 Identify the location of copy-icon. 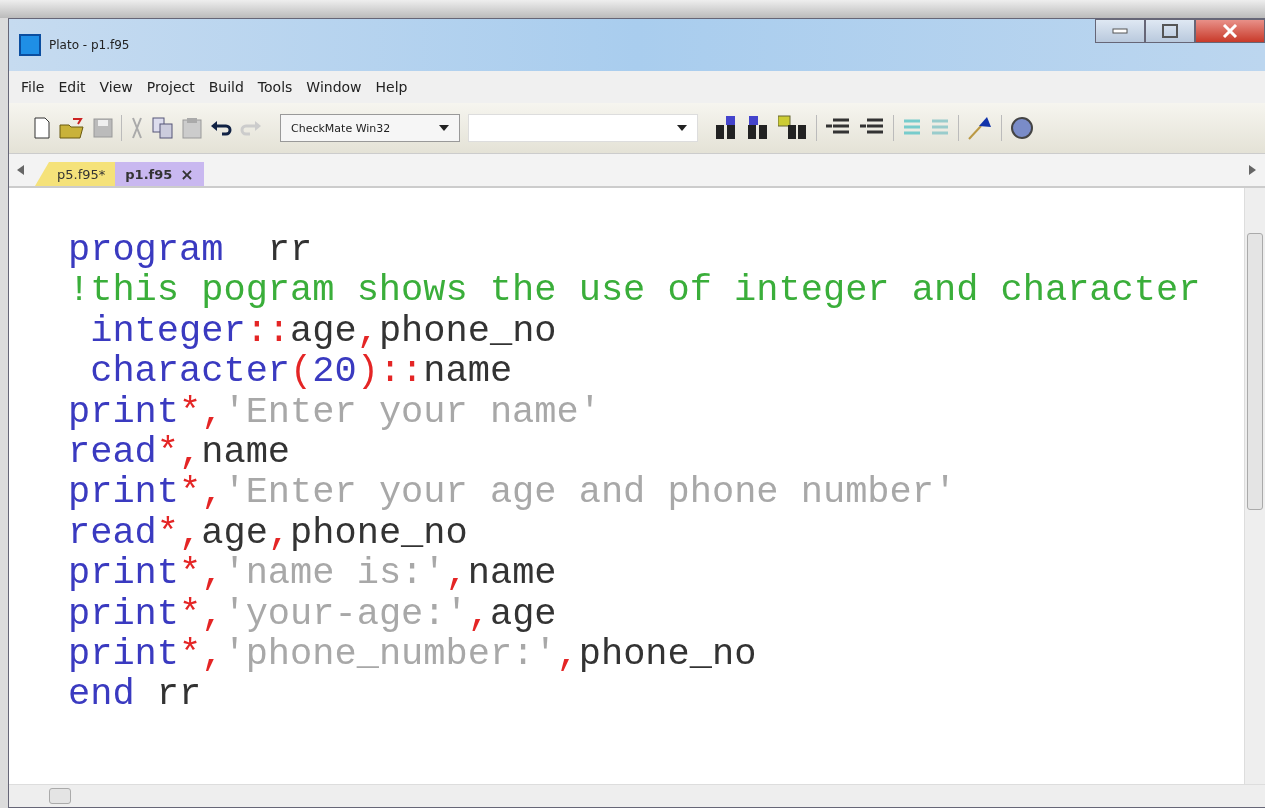
(163, 128).